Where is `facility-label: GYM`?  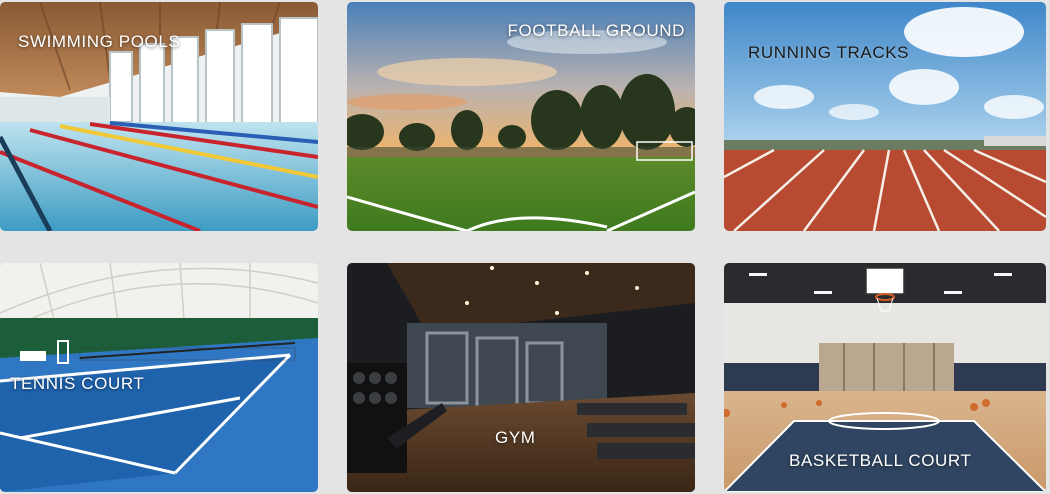
facility-label: GYM is located at coordinates (515, 437).